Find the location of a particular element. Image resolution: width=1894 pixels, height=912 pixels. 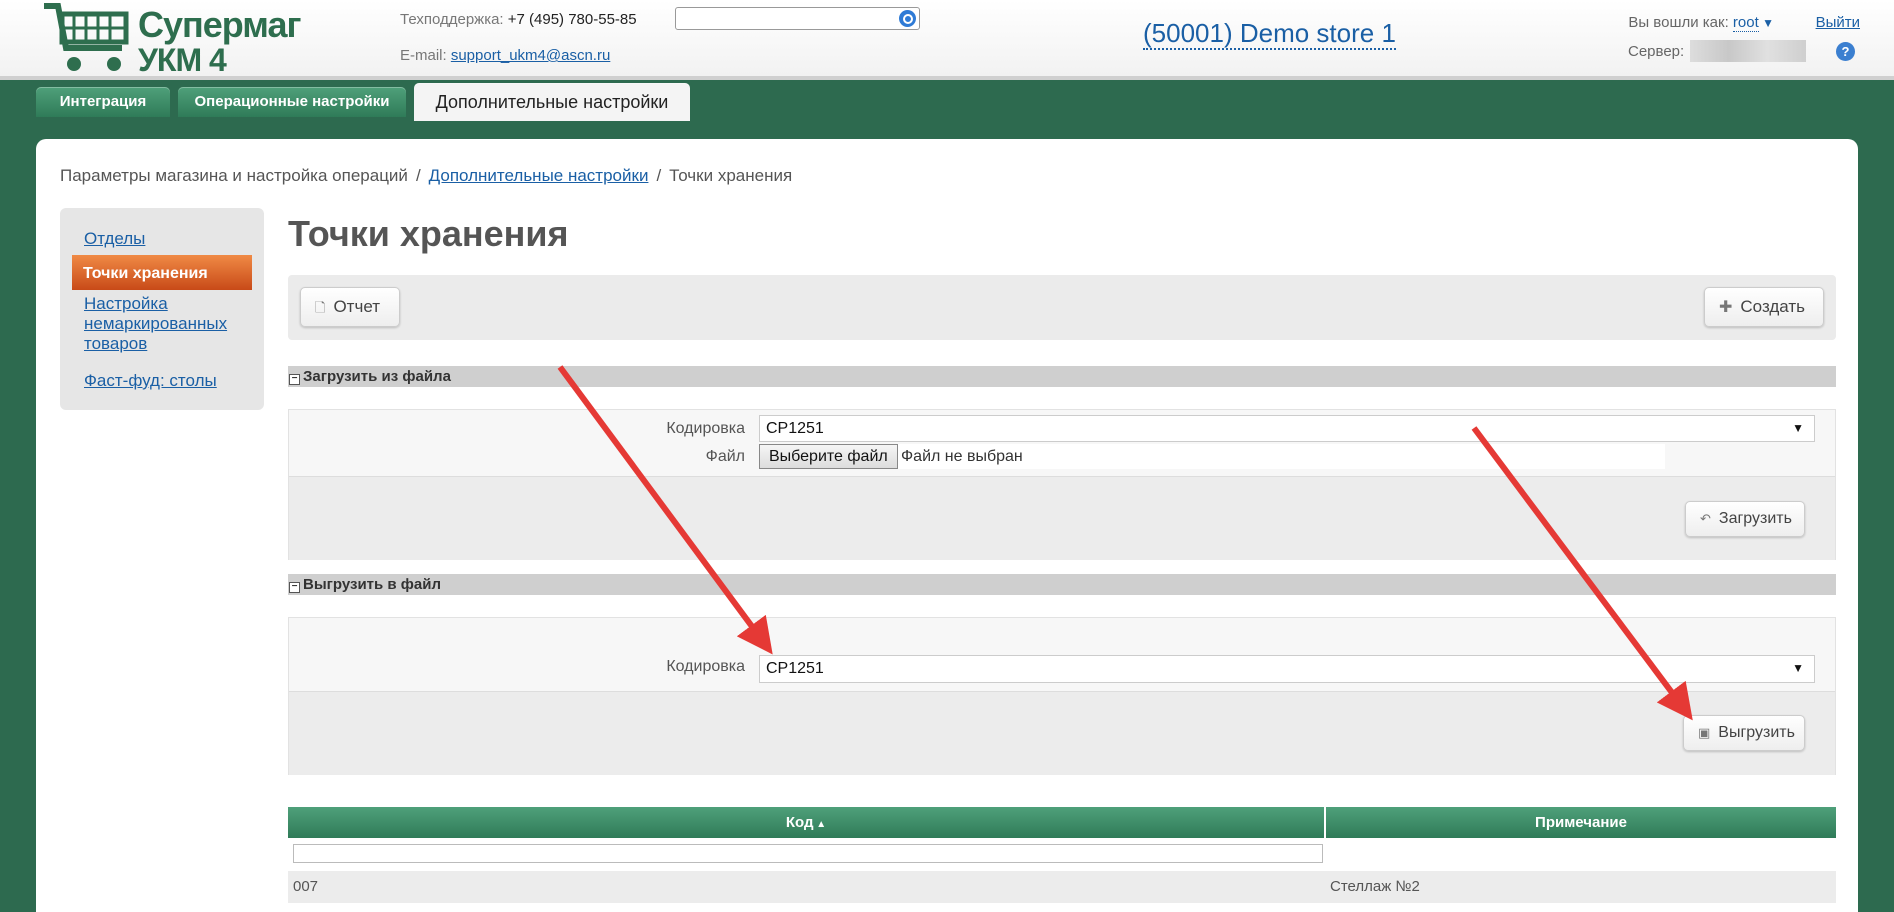

cell-code: 007 is located at coordinates (306, 886).